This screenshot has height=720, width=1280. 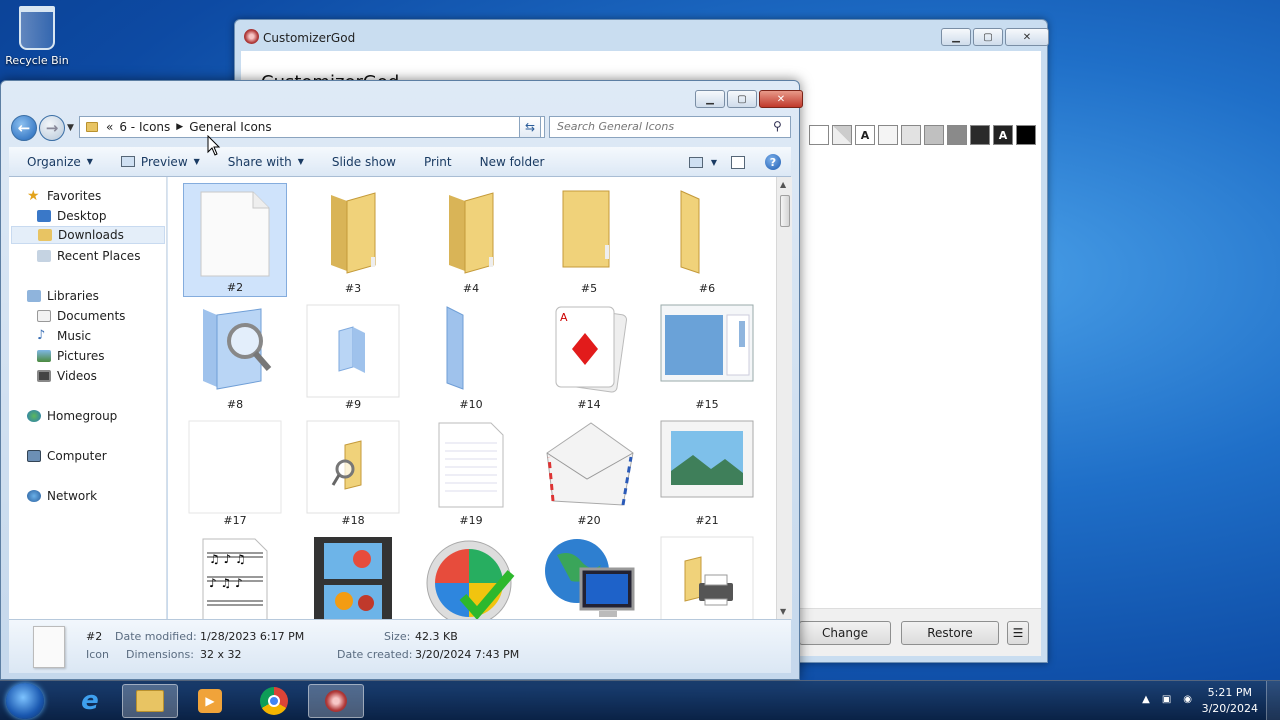 I want to click on icon-tile-sheet-music: ♫ ♪ ♫ ♪ ♫ ♪, so click(x=235, y=575).